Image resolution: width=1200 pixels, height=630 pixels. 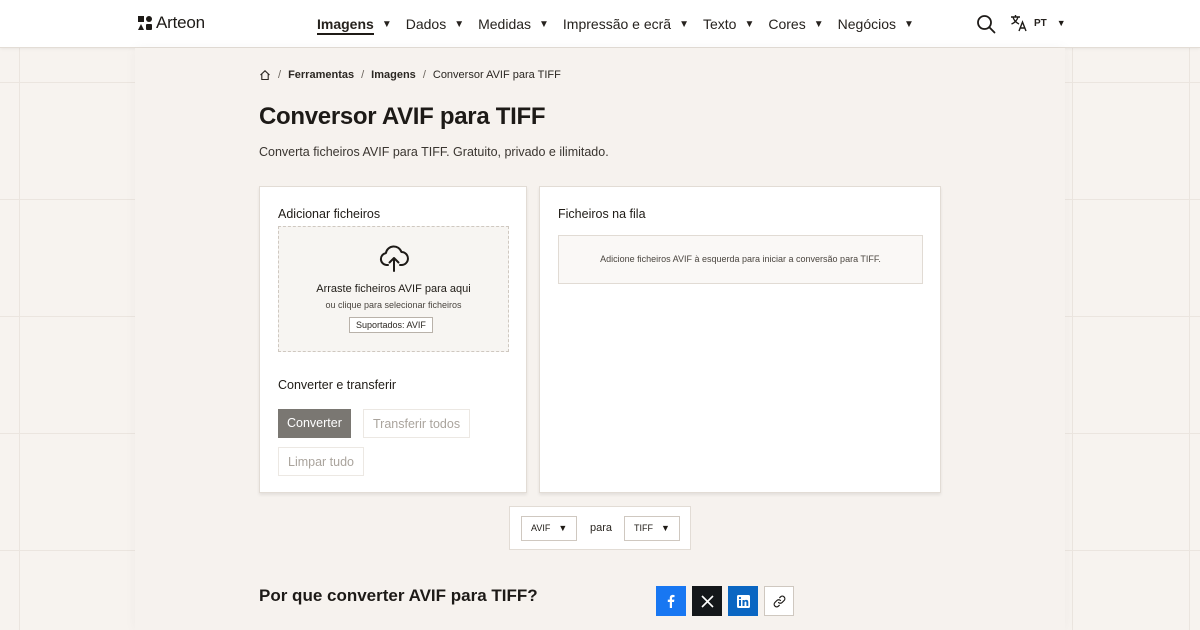 I want to click on supported-formats-badge: Suportados: AVIF, so click(x=391, y=325).